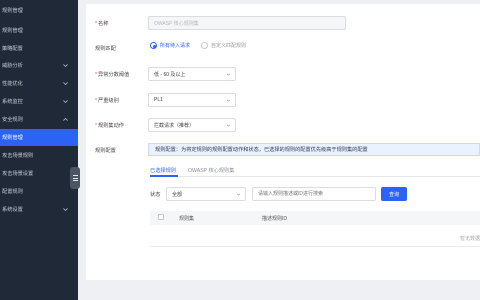 Image resolution: width=480 pixels, height=300 pixels. What do you see at coordinates (394, 194) in the screenshot?
I see `query-button: 查询` at bounding box center [394, 194].